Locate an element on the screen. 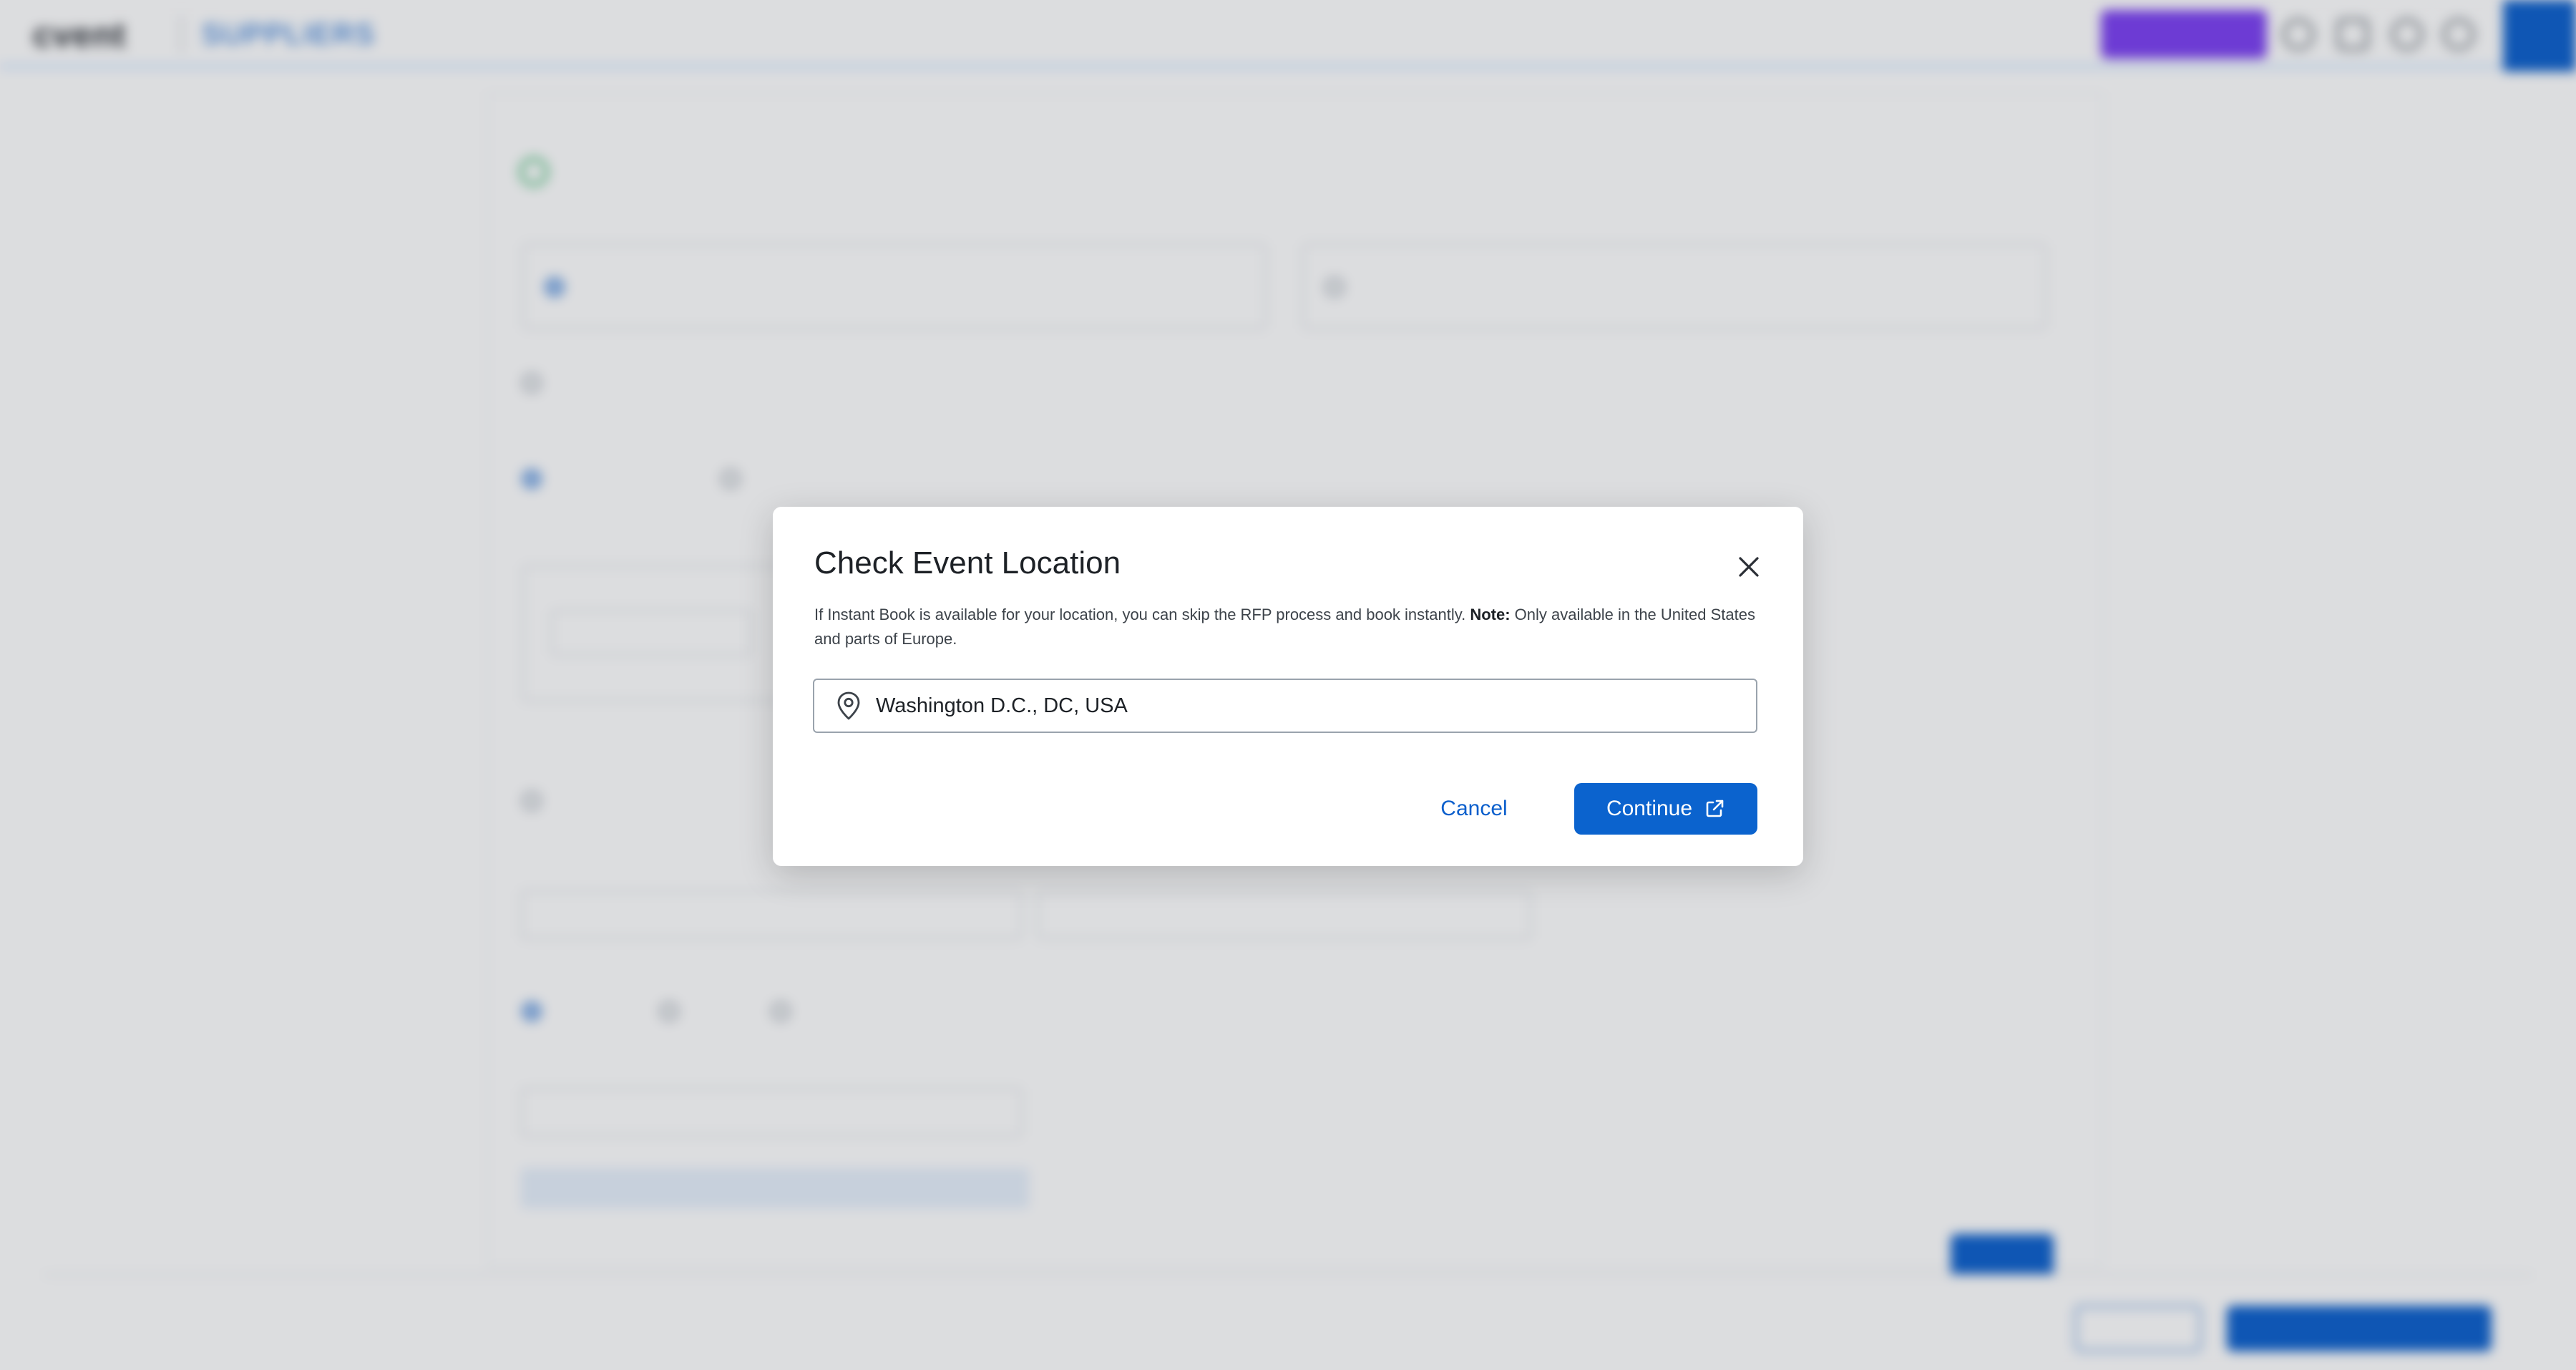  close-icon is located at coordinates (1749, 567).